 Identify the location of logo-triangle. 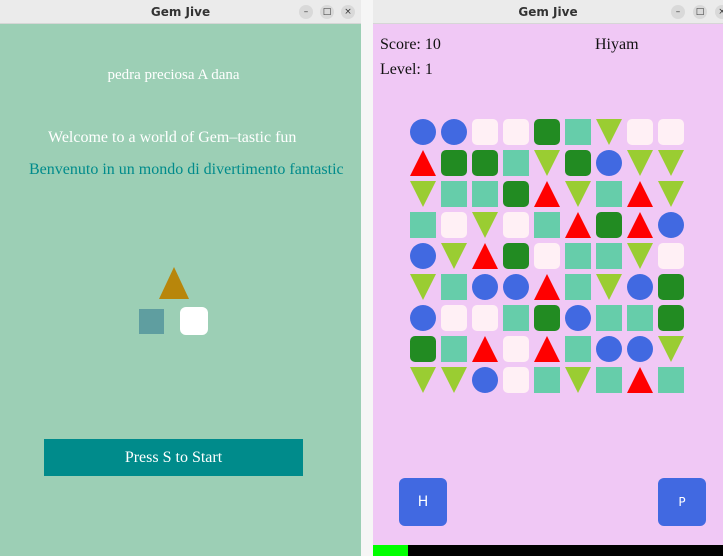
(174, 283).